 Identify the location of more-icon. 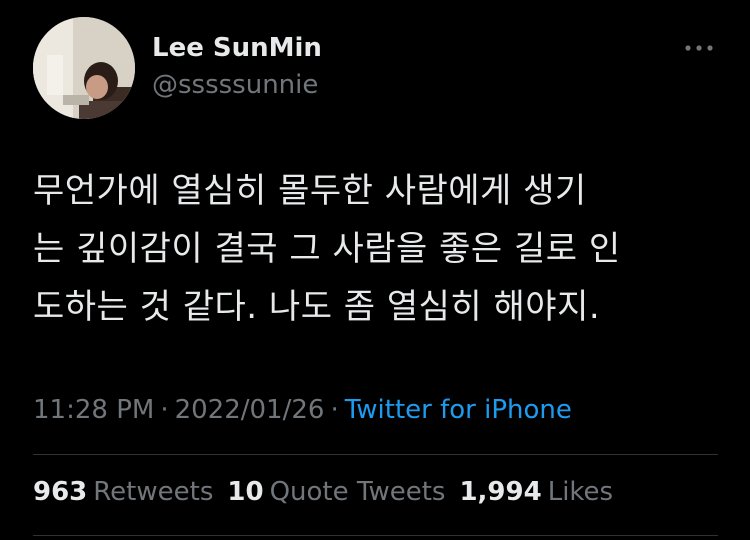
(699, 48).